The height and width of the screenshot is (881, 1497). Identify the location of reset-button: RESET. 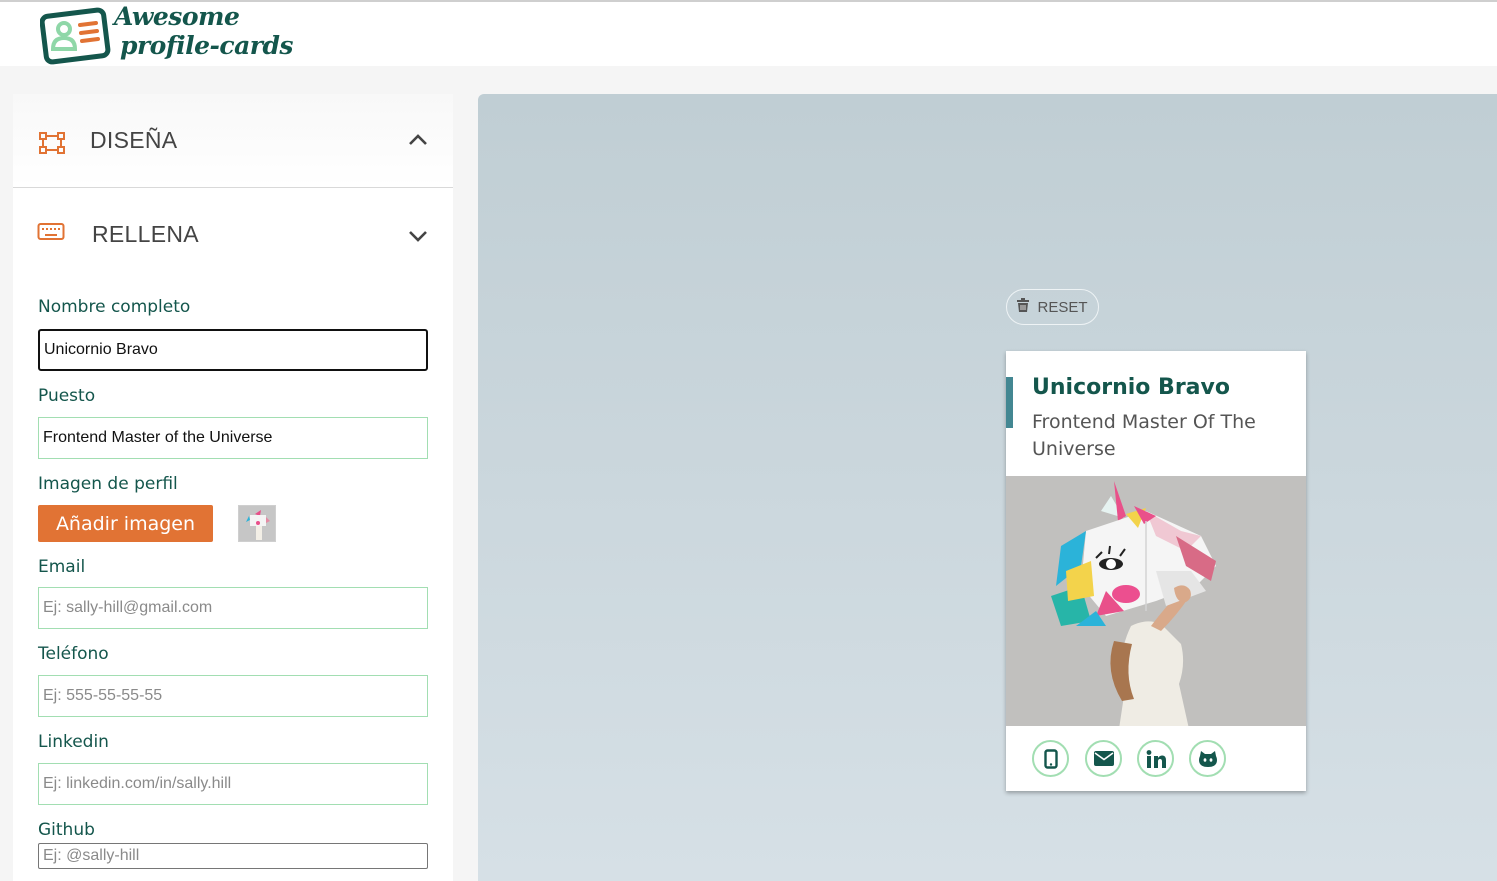
(1052, 307).